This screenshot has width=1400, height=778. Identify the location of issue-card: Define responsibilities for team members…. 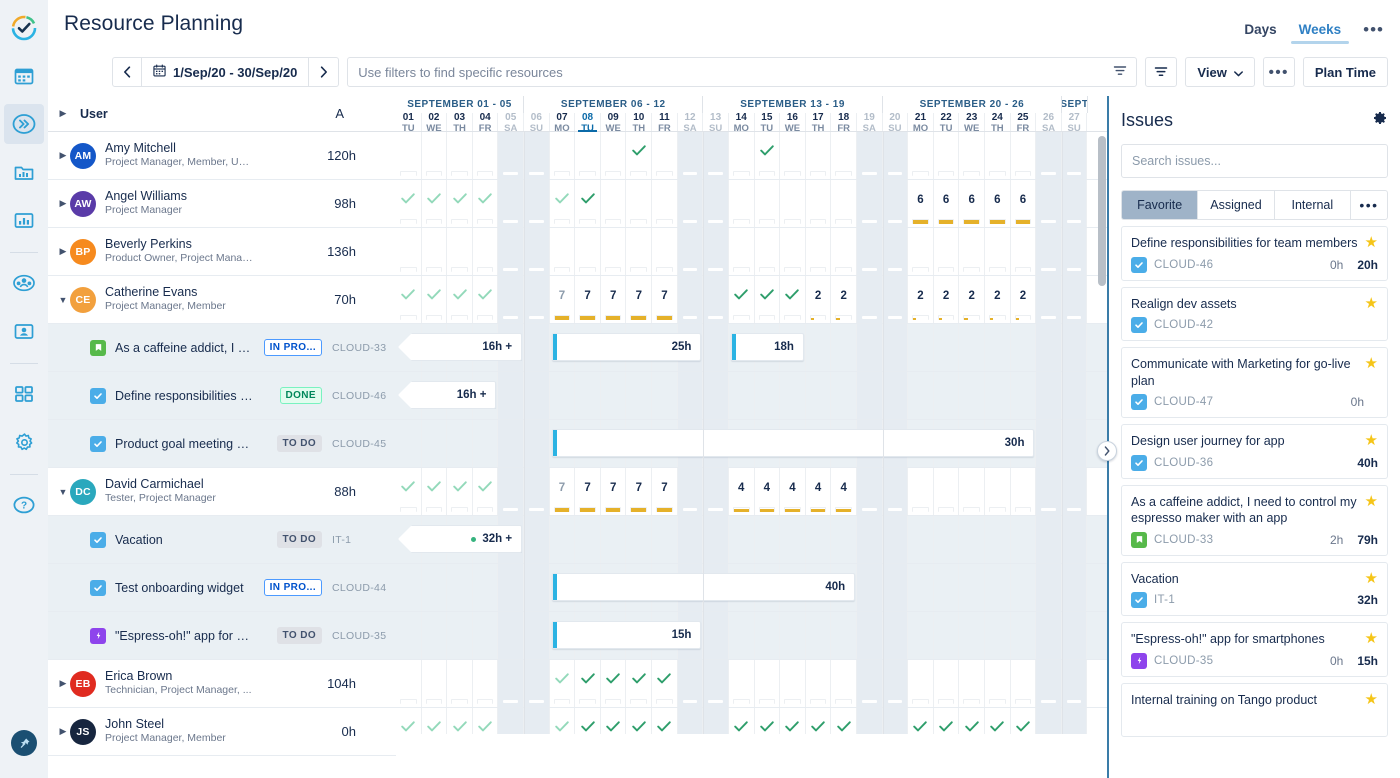
(1254, 253).